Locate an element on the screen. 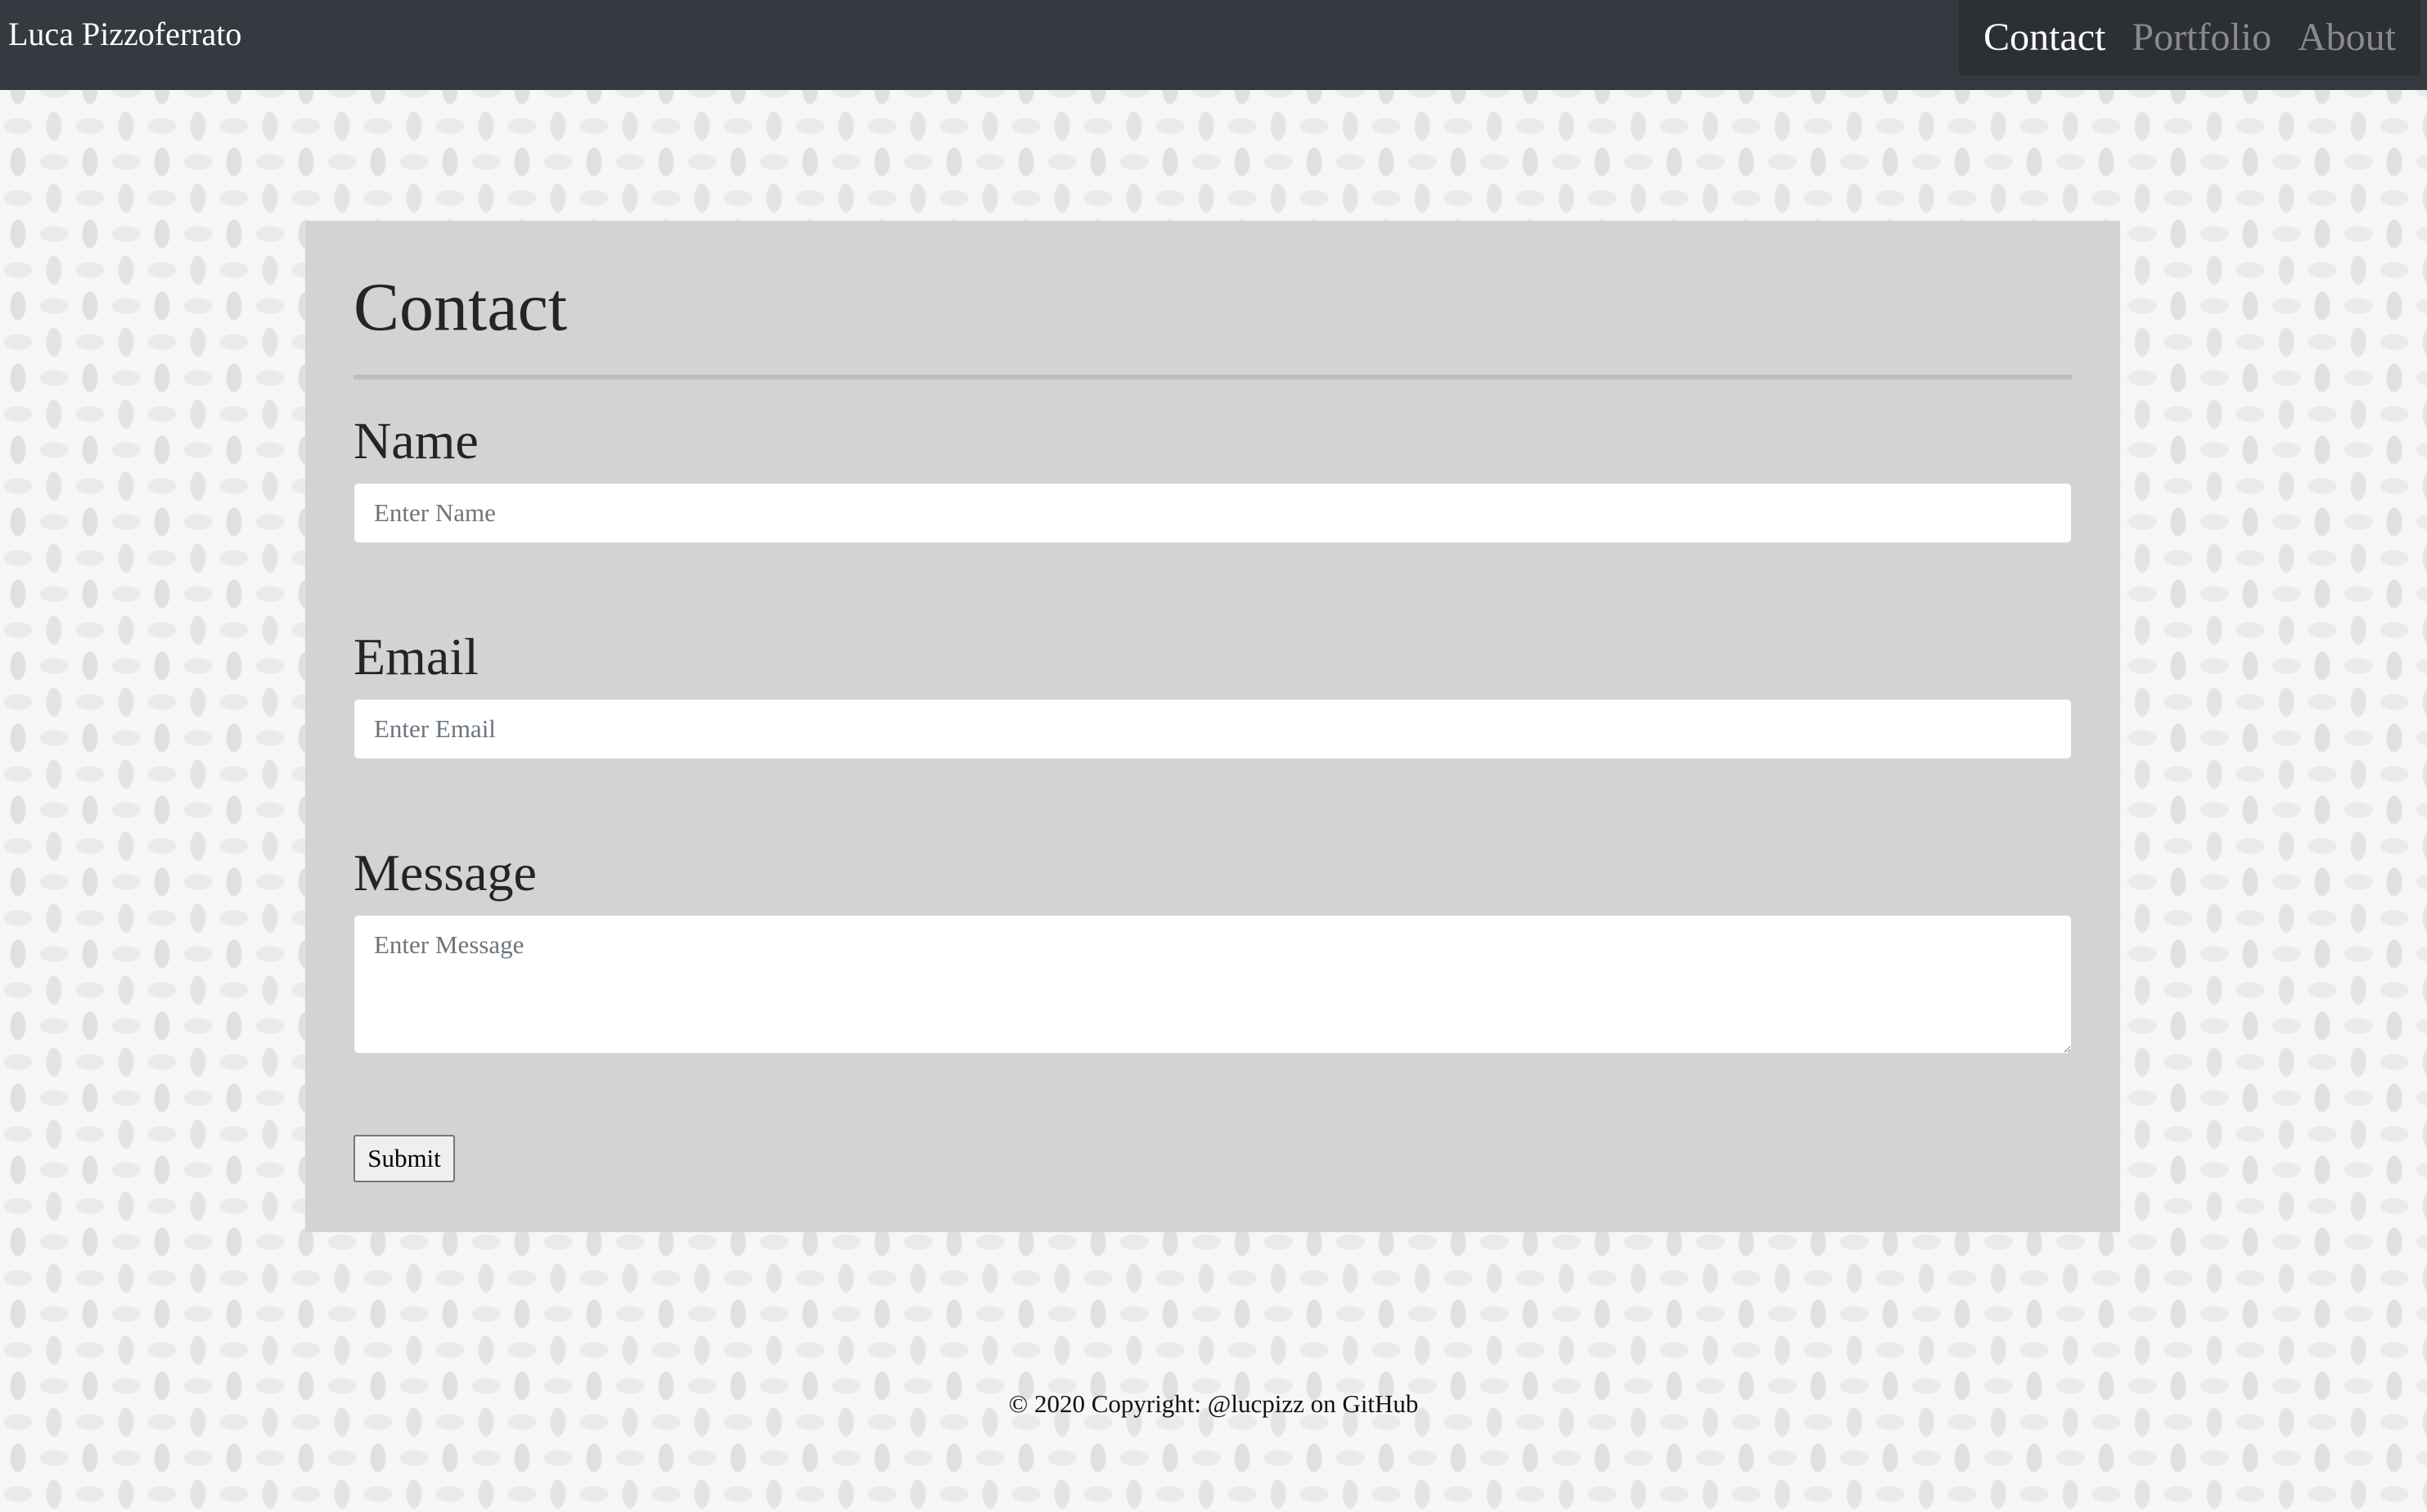 The height and width of the screenshot is (1512, 2427). page-title: Contact is located at coordinates (461, 307).